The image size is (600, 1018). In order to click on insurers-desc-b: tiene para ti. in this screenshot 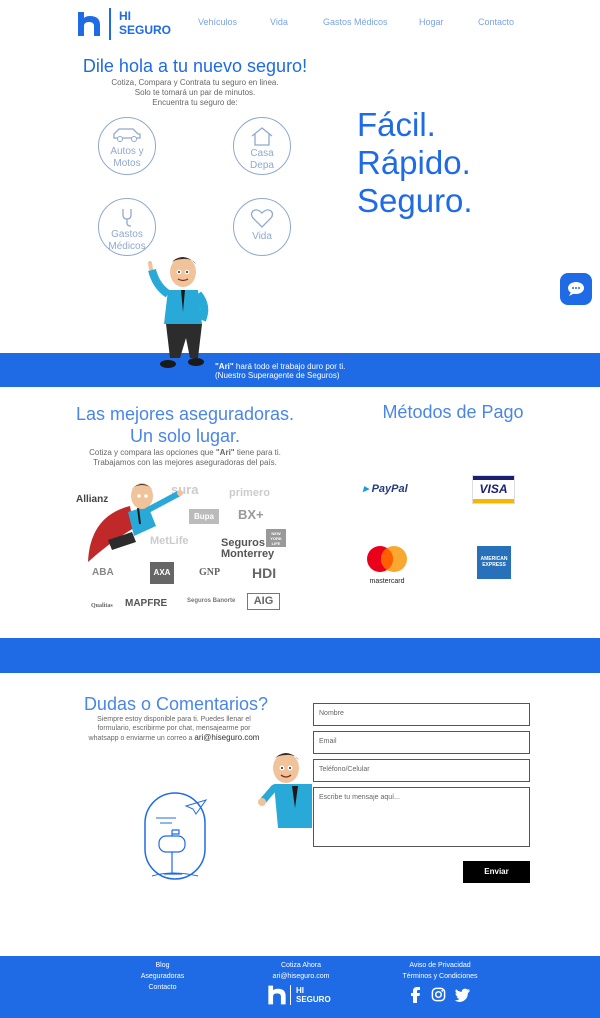, I will do `click(257, 452)`.